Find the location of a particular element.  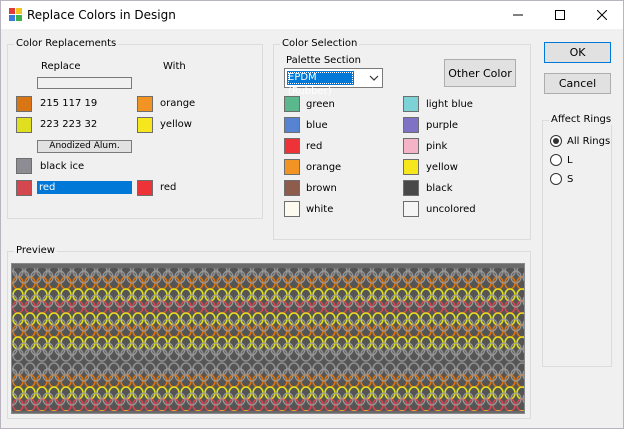

minimize-button is located at coordinates (518, 15).